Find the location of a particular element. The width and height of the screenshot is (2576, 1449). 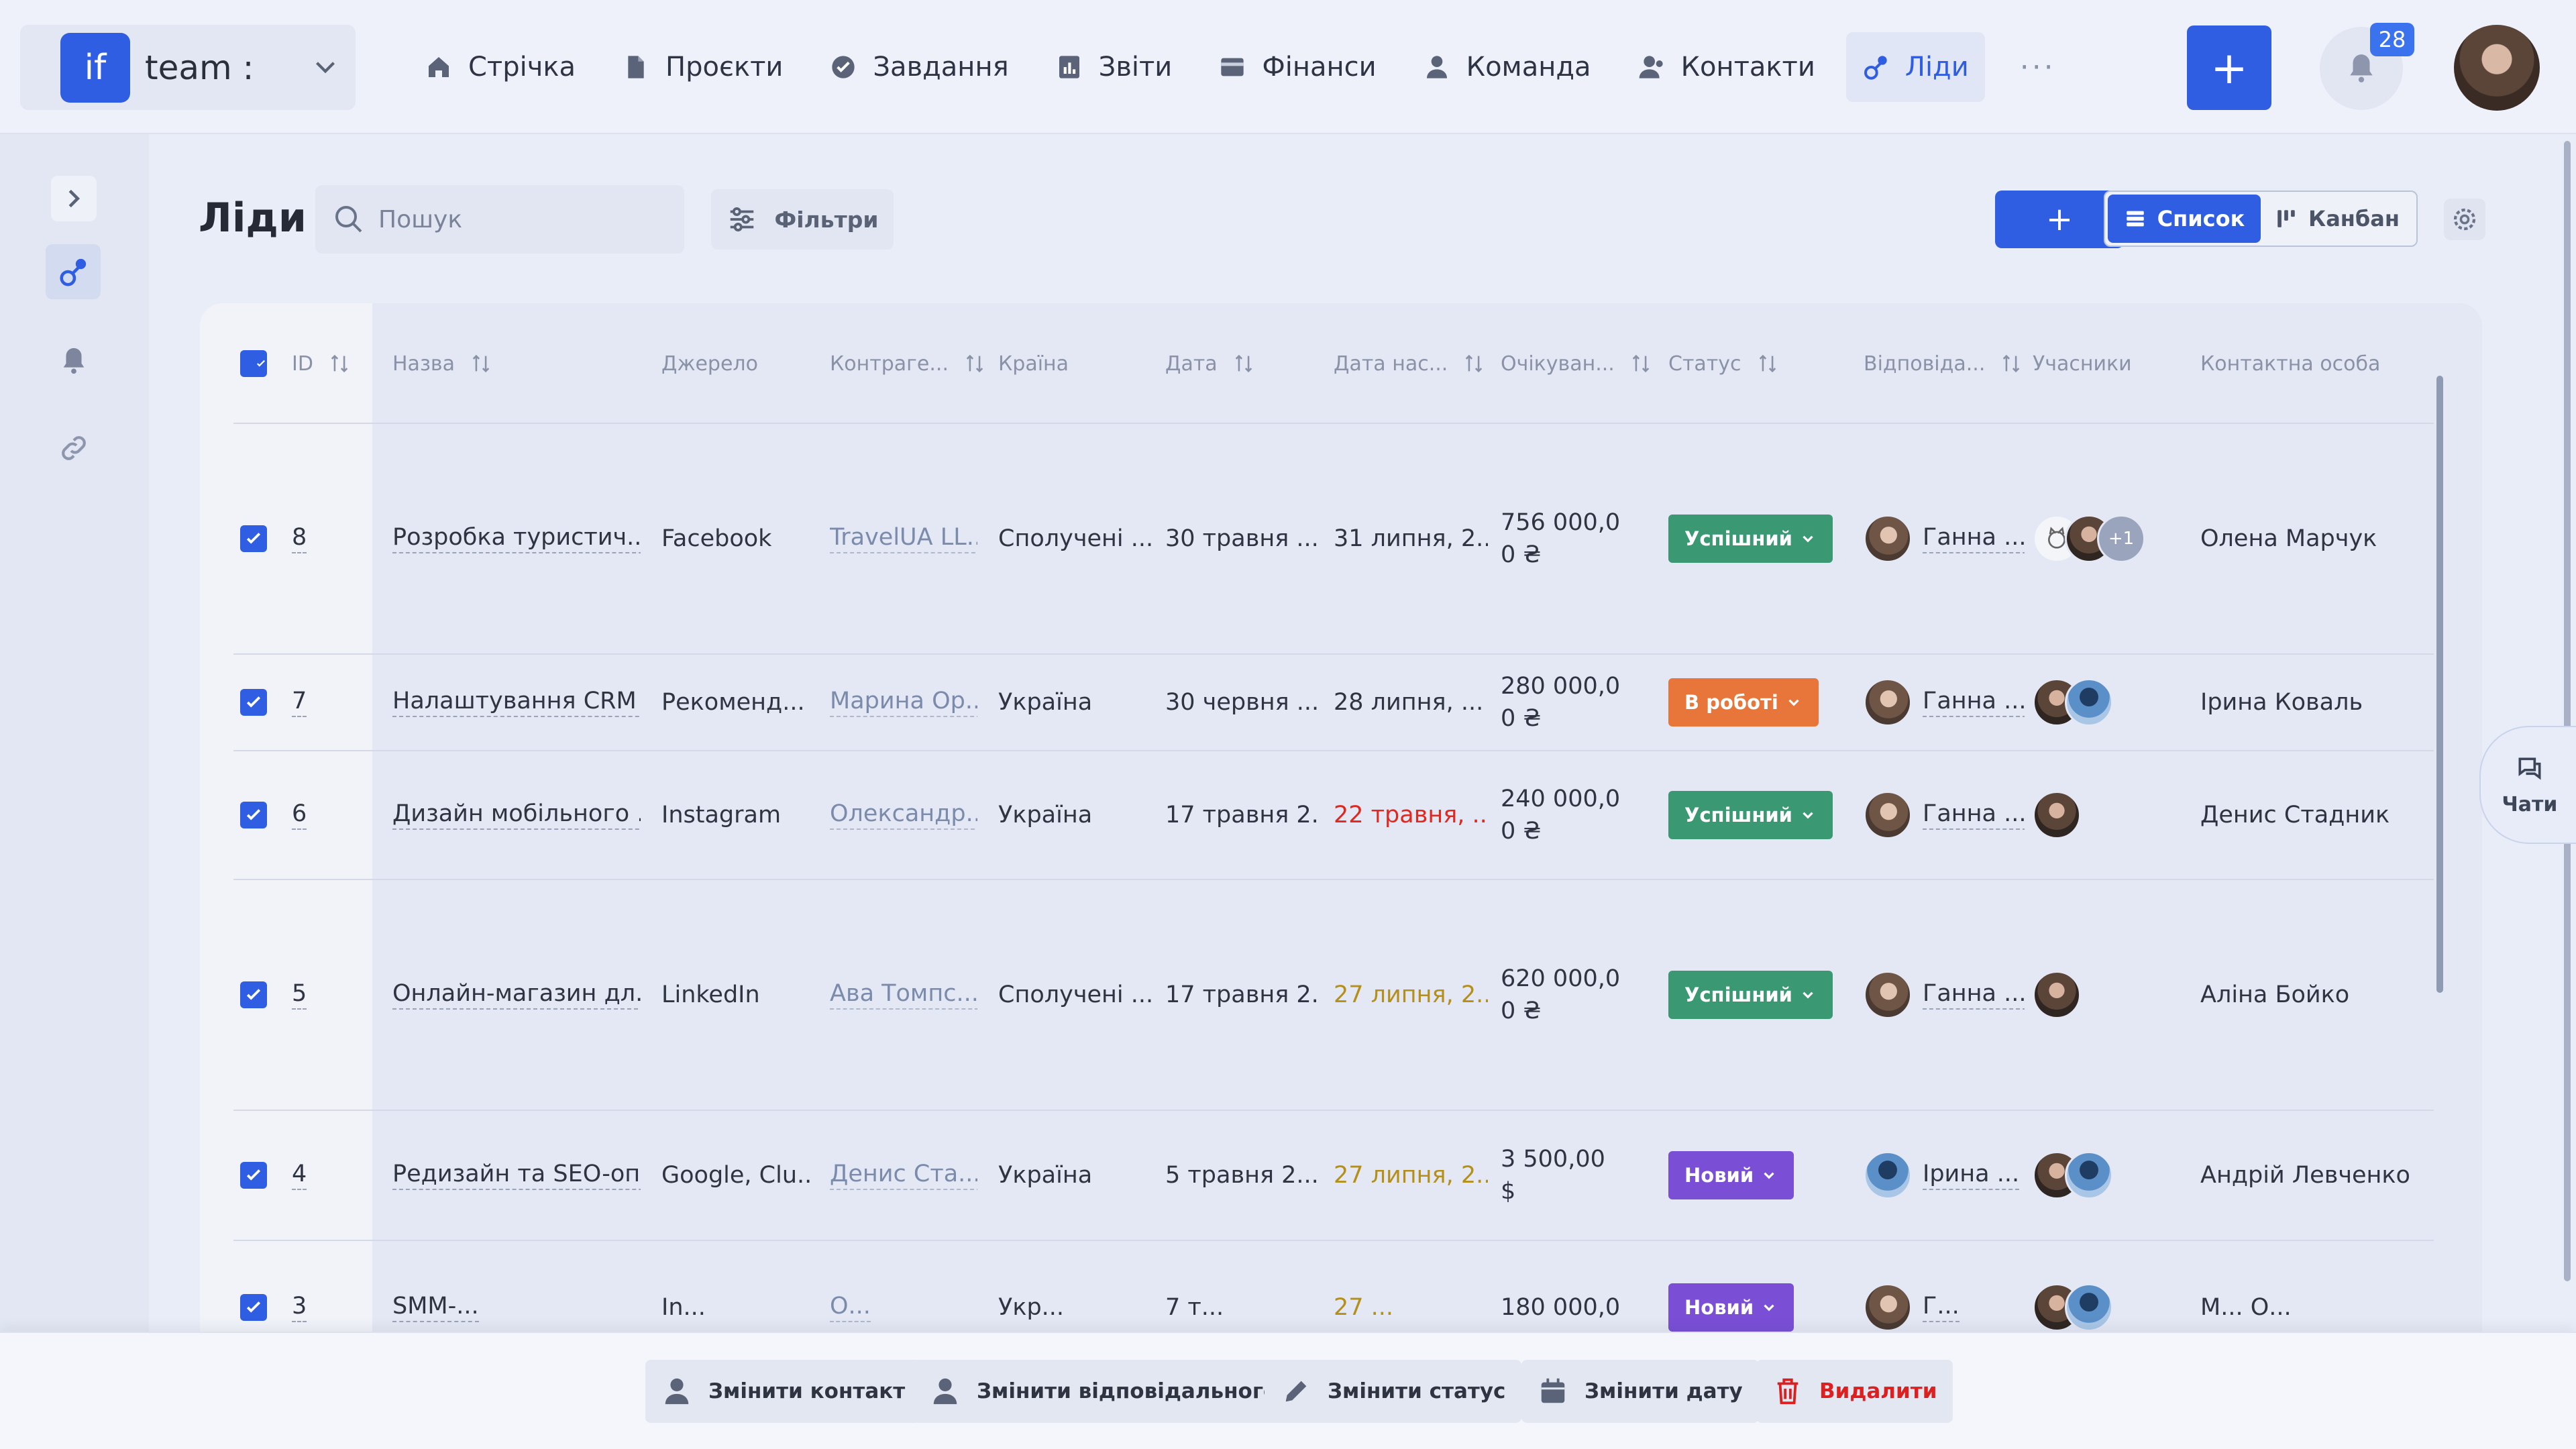

row-members is located at coordinates (2073, 1175).